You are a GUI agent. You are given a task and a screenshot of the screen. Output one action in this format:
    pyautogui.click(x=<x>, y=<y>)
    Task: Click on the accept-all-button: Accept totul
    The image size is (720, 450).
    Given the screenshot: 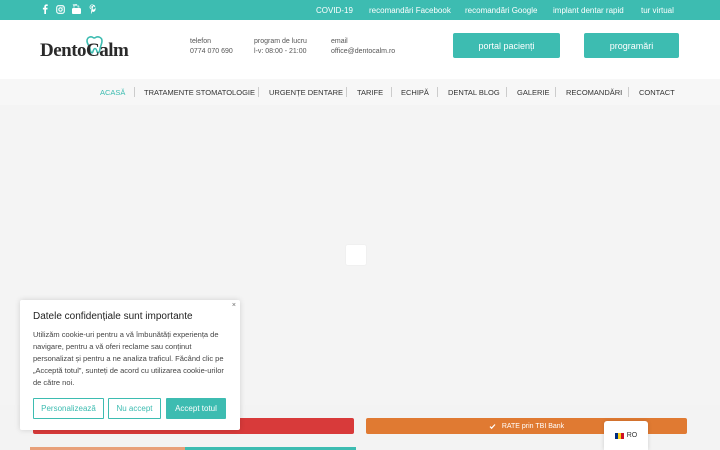 What is the action you would take?
    pyautogui.click(x=196, y=408)
    